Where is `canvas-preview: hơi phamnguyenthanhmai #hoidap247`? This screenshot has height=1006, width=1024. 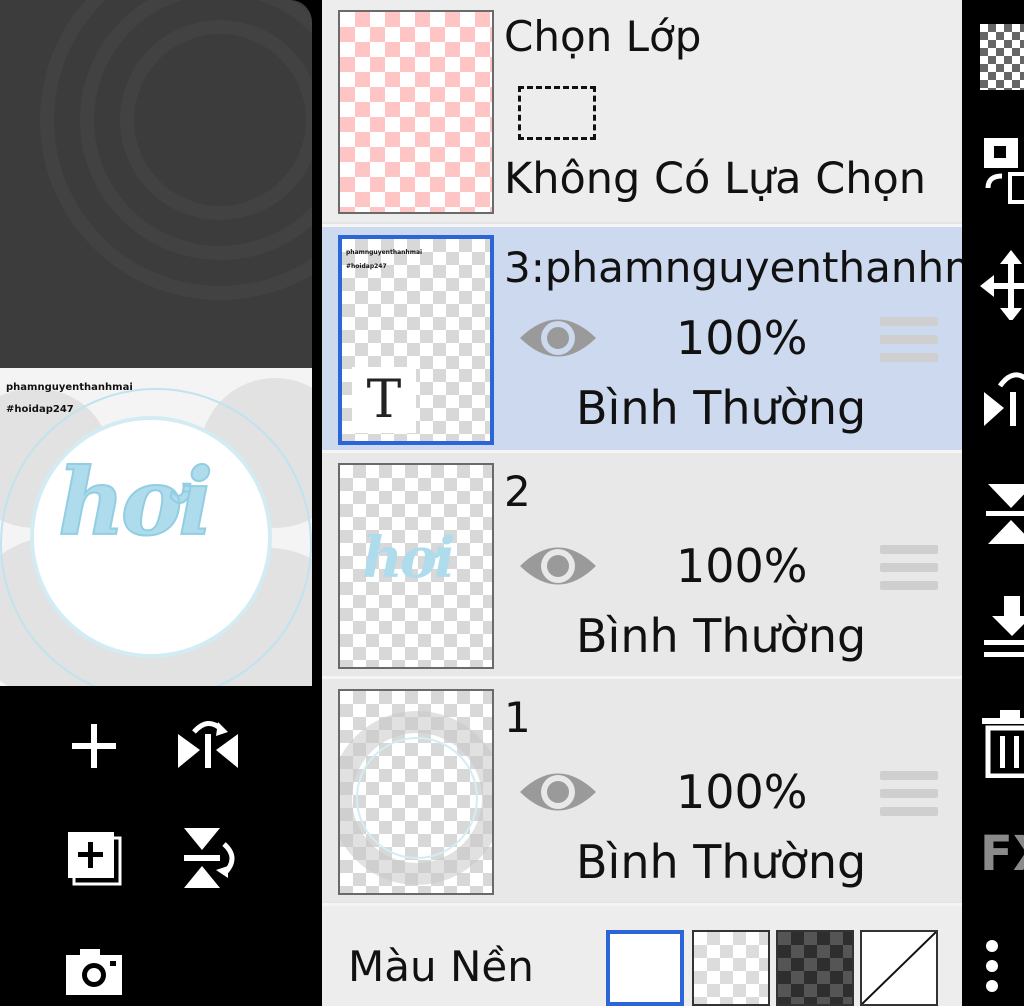 canvas-preview: hơi phamnguyenthanhmai #hoidap247 is located at coordinates (156, 527).